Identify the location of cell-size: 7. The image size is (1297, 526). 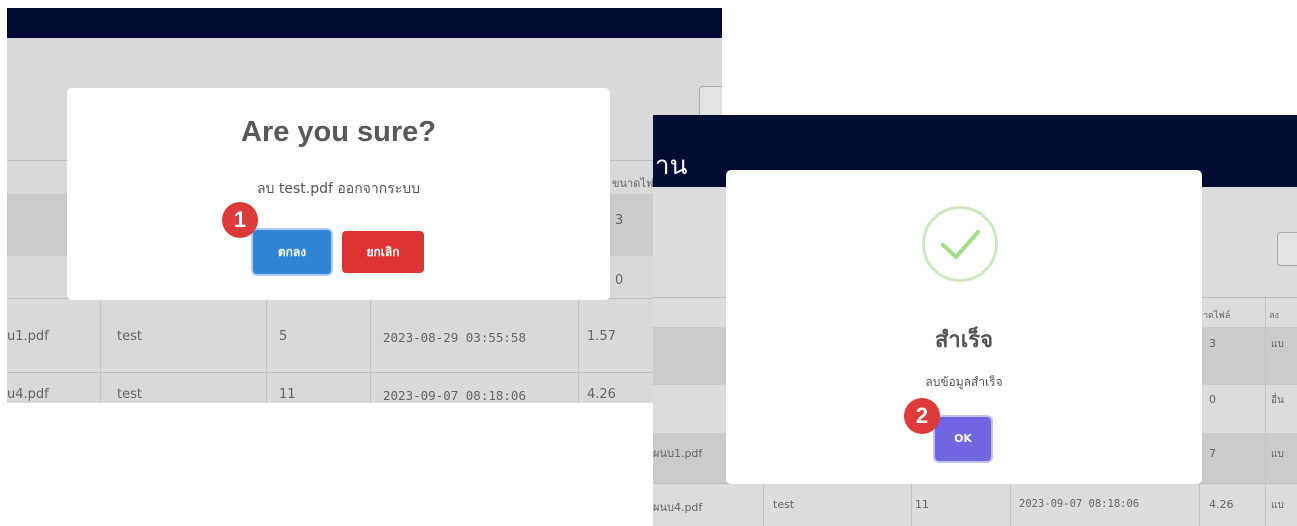
(1212, 453).